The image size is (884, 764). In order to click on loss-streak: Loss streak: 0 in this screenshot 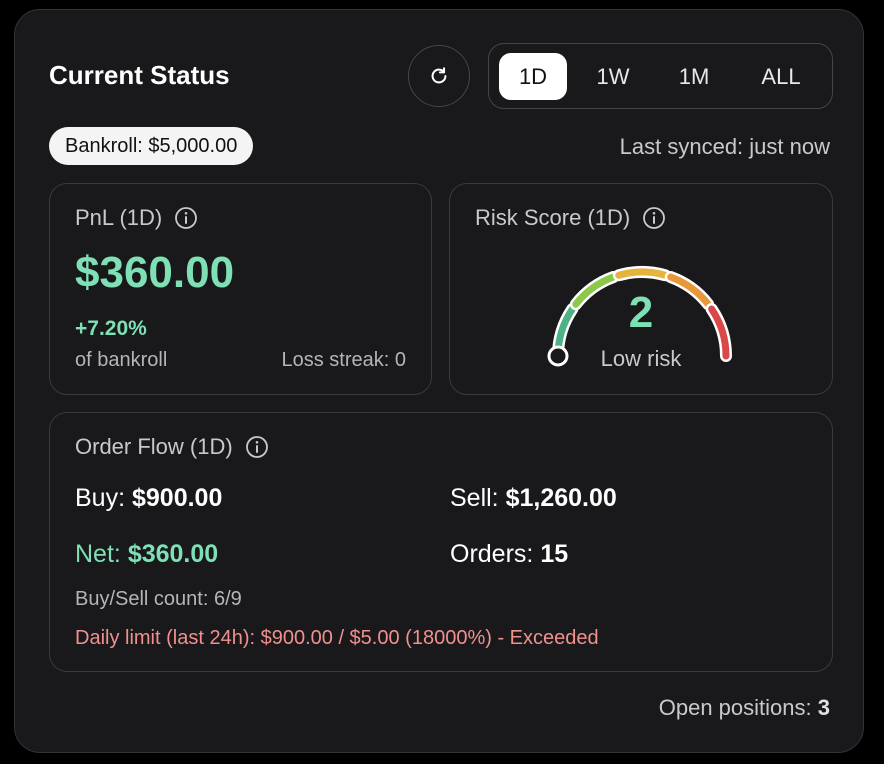, I will do `click(343, 360)`.